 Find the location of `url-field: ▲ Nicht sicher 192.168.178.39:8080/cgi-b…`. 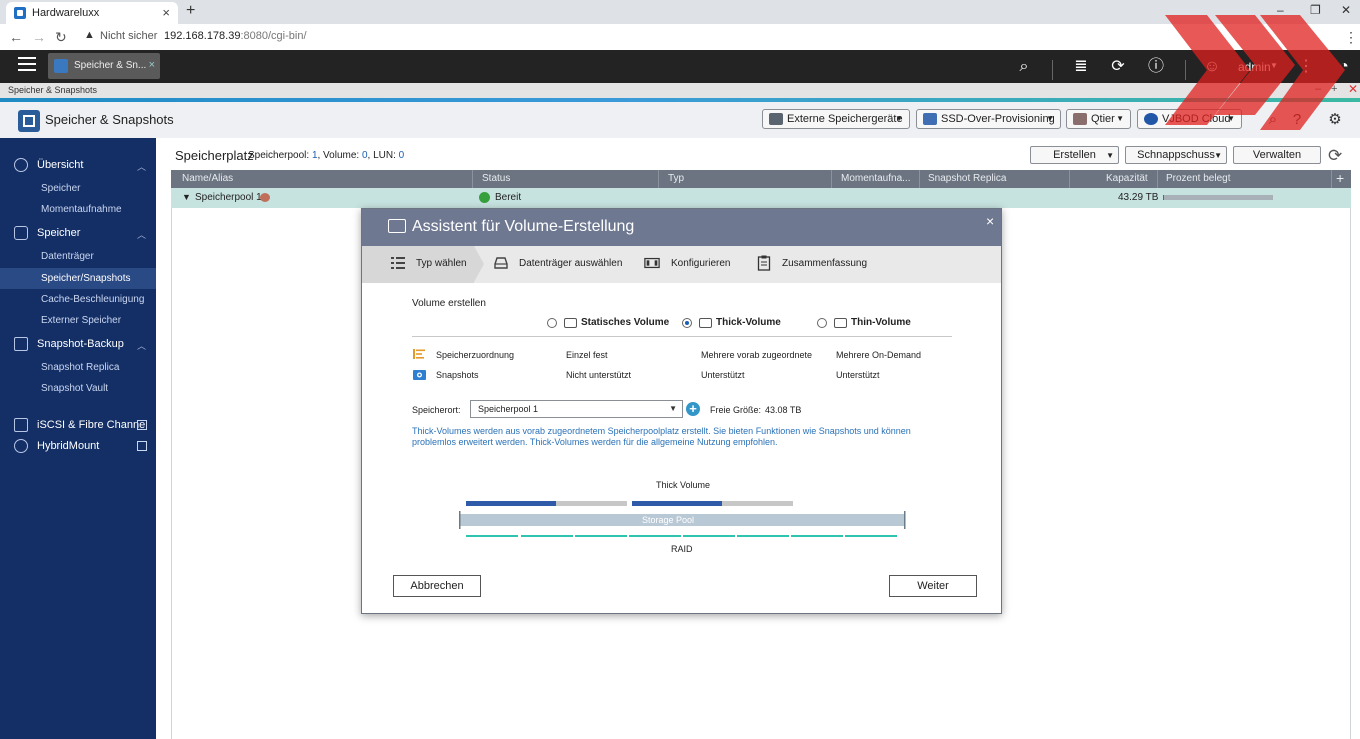

url-field: ▲ Nicht sicher 192.168.178.39:8080/cgi-b… is located at coordinates (656, 37).